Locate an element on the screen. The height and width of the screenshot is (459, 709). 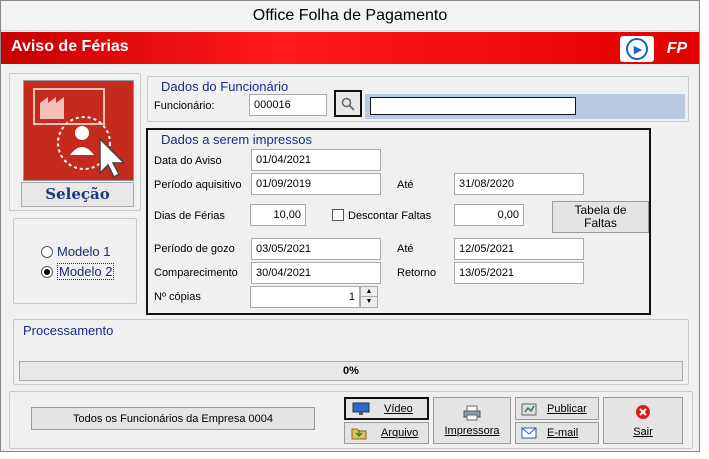
copias-input: 1 is located at coordinates (305, 297).